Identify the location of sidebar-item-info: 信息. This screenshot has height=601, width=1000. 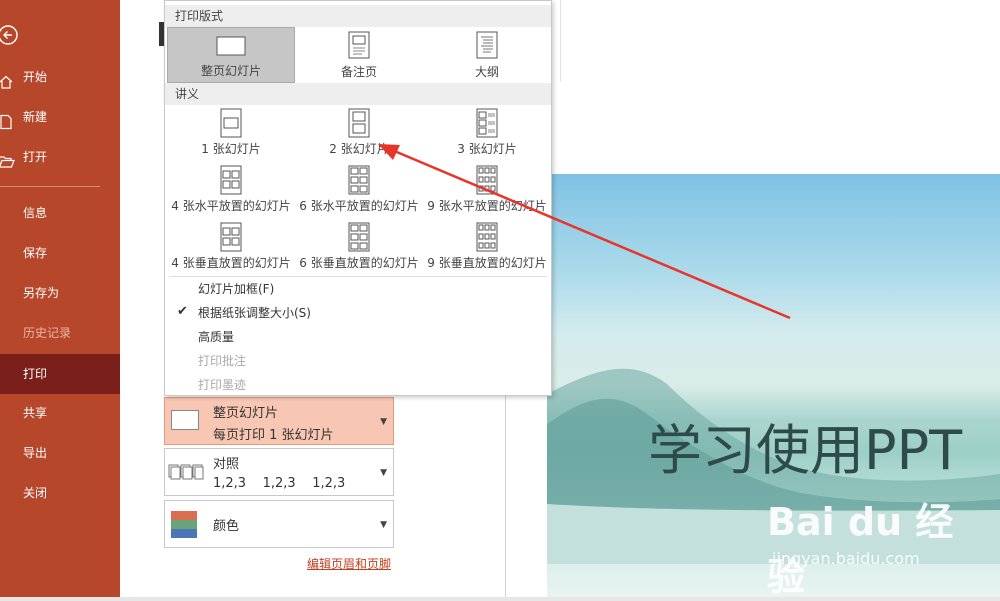
(60, 213).